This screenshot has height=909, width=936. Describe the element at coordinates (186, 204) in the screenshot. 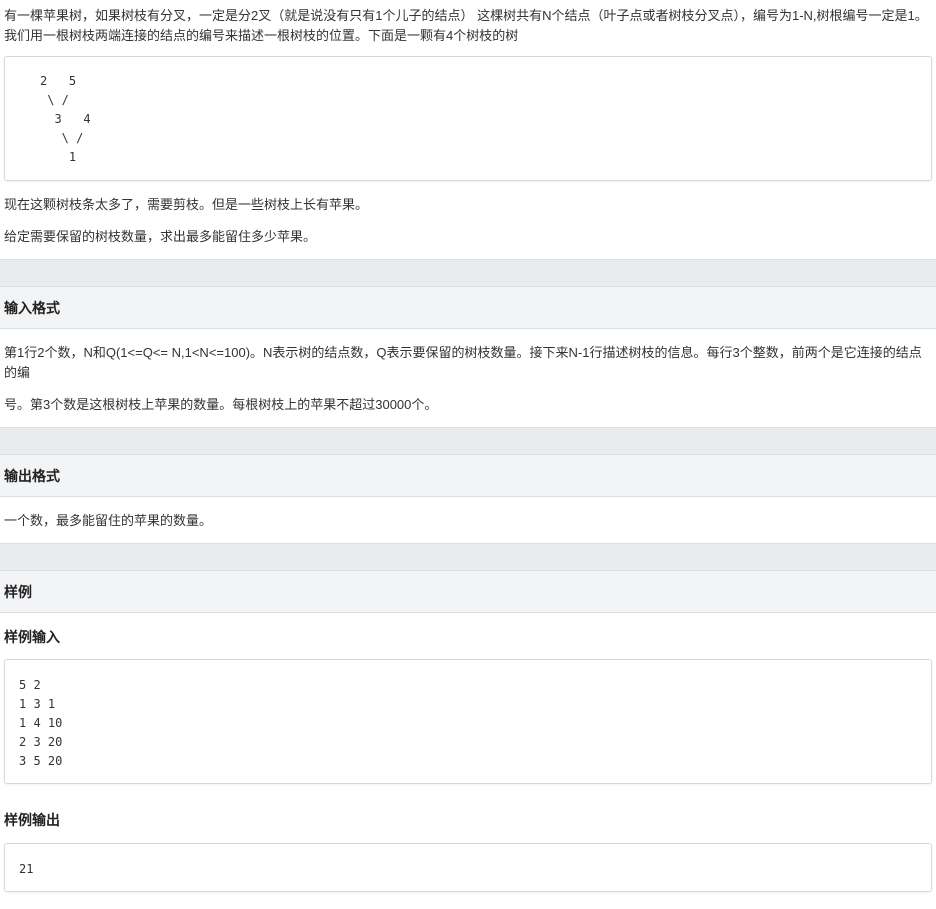

I see `description-para-1: 现在这颗树枝条太多了，需要剪枝。但是一些树枝上长有苹果。` at that location.